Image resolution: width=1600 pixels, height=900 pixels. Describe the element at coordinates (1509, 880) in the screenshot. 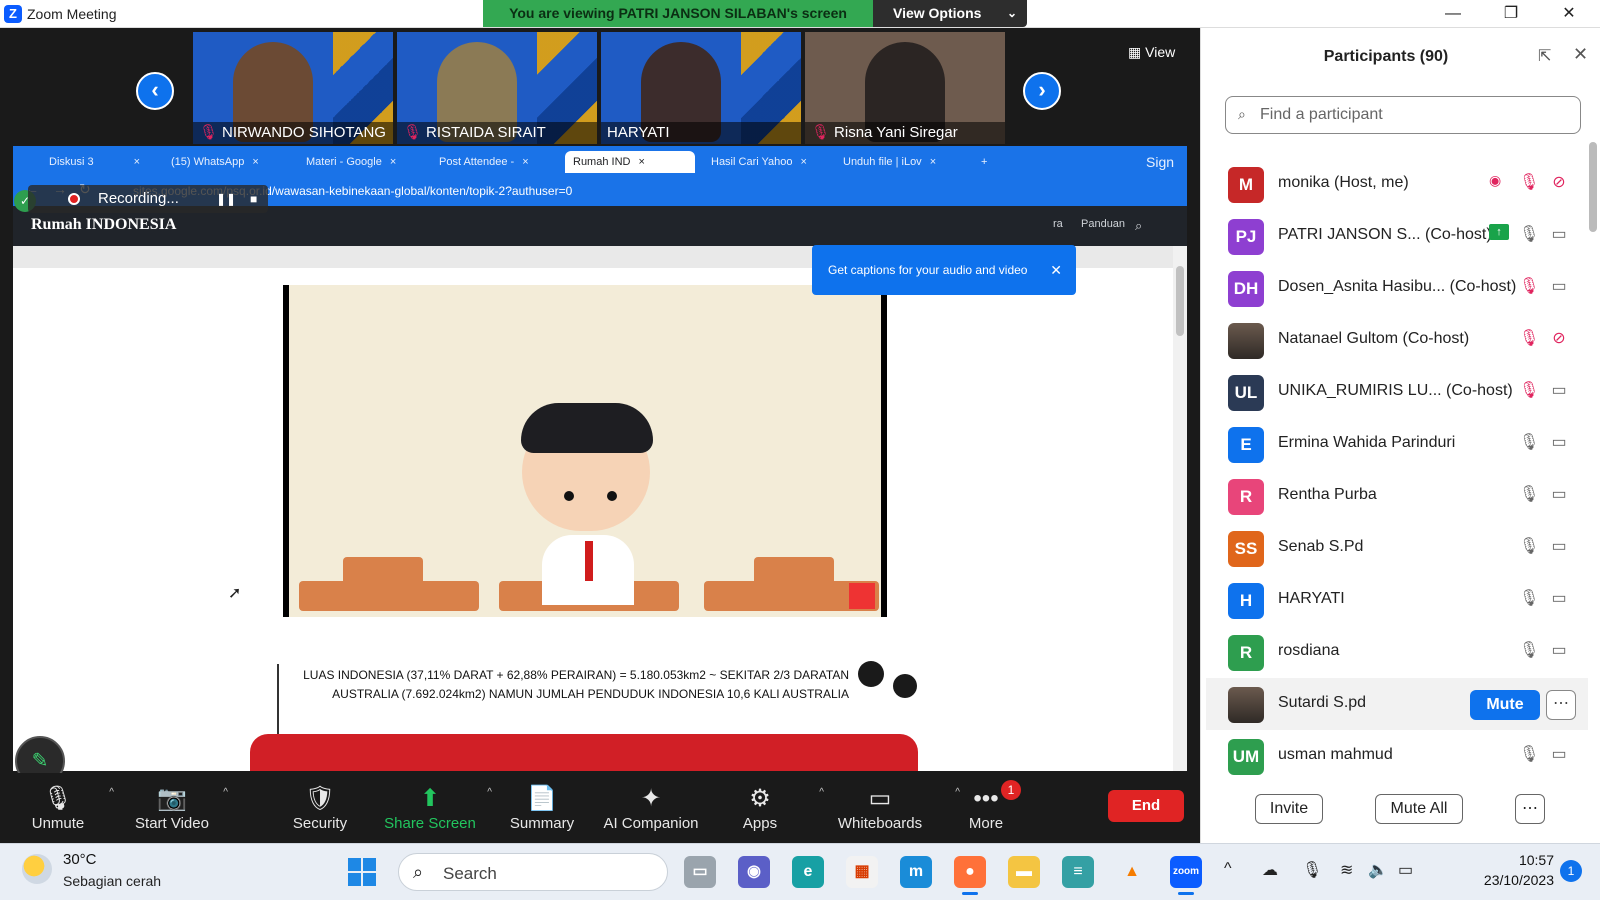

I see `clock-date: 23/10/2023` at that location.